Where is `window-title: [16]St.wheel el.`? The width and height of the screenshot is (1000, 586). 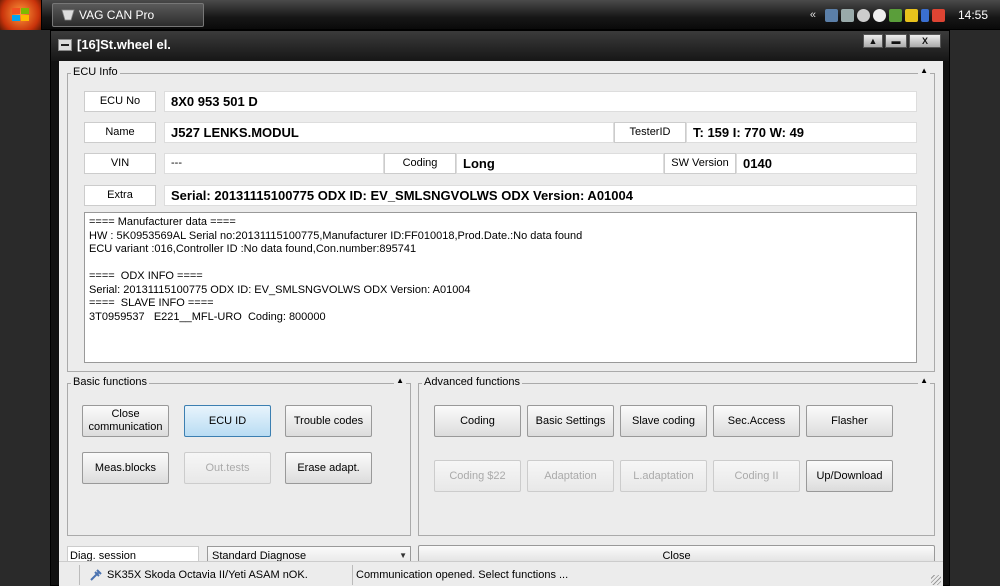
window-title: [16]St.wheel el. is located at coordinates (124, 44).